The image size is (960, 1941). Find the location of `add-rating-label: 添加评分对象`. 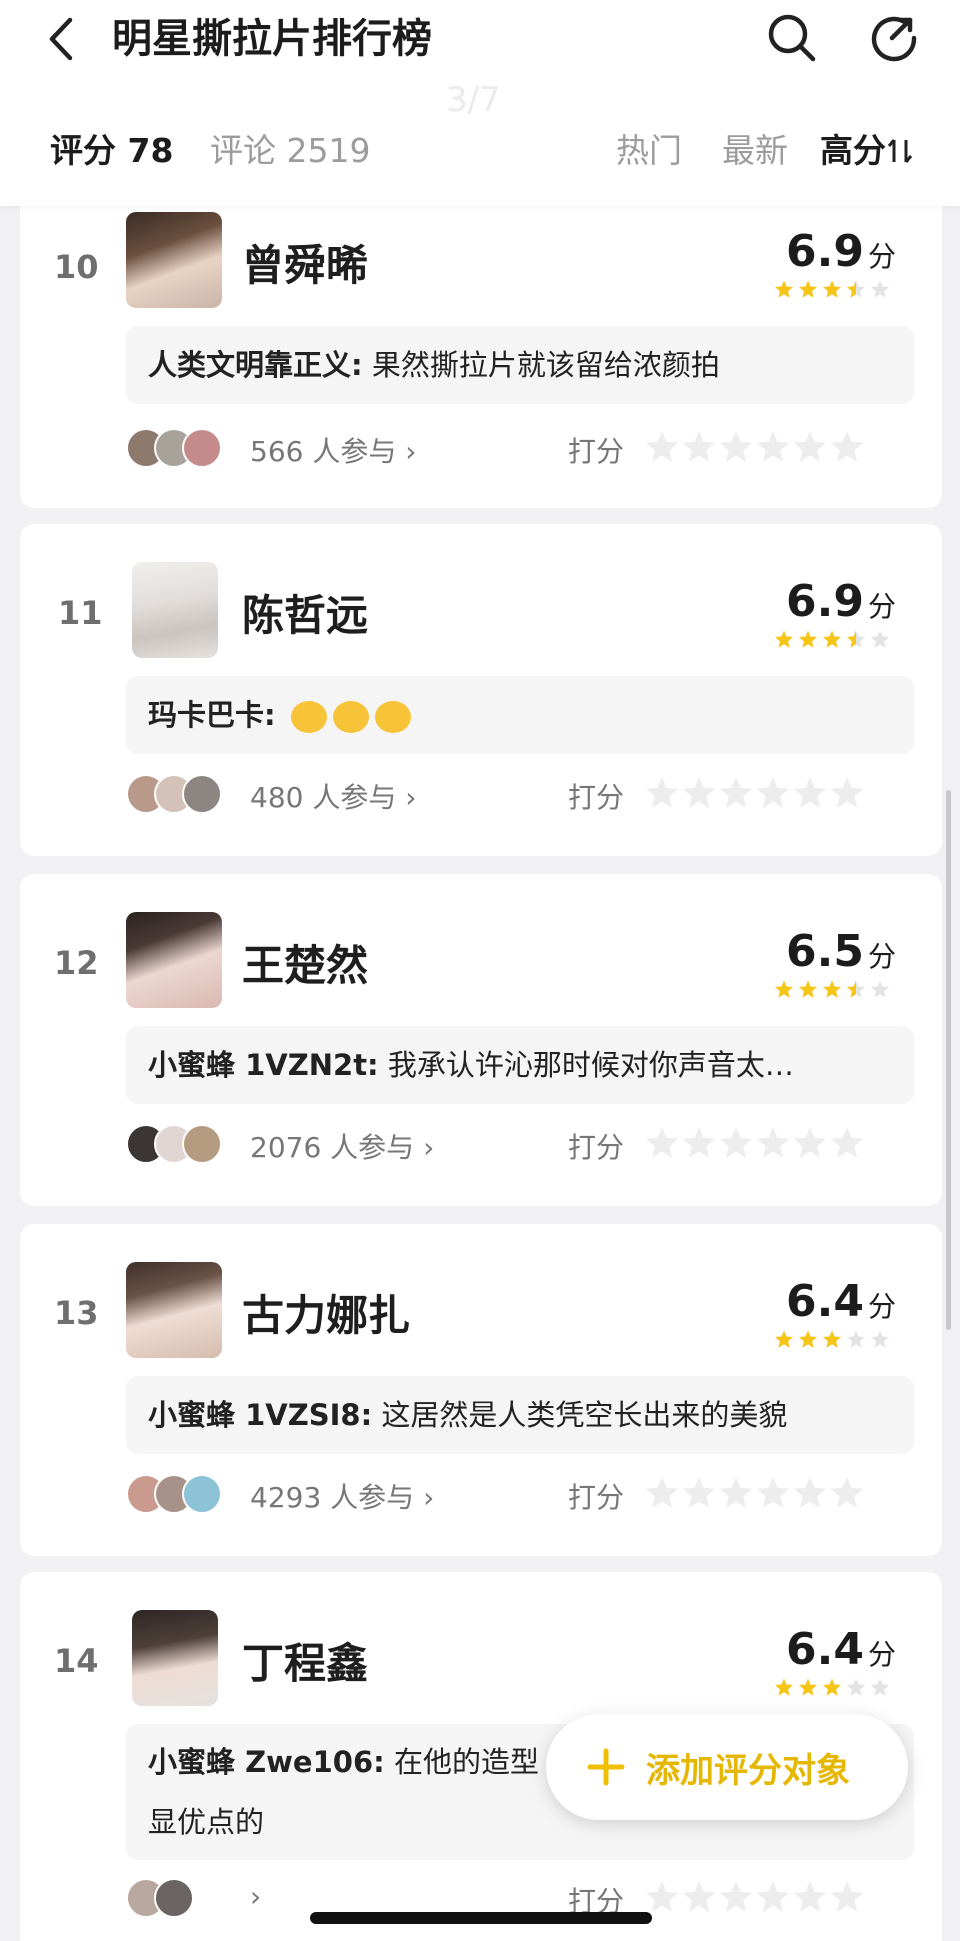

add-rating-label: 添加评分对象 is located at coordinates (748, 1771).